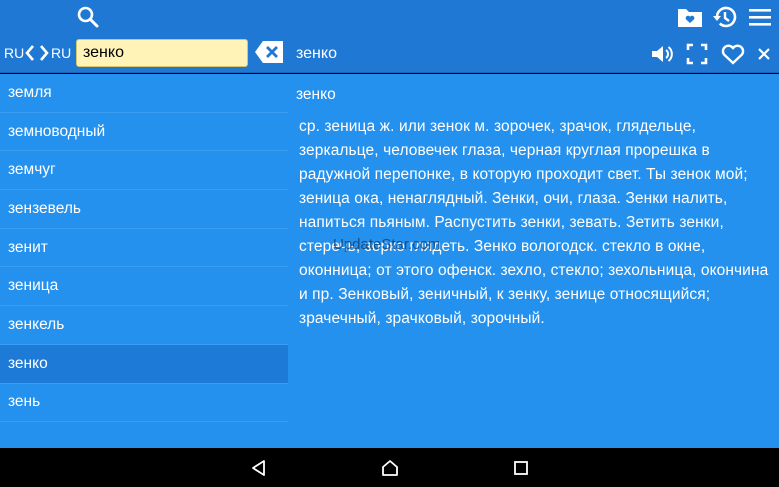 The width and height of the screenshot is (779, 487). Describe the element at coordinates (316, 94) in the screenshot. I see `article-headword: зенко` at that location.